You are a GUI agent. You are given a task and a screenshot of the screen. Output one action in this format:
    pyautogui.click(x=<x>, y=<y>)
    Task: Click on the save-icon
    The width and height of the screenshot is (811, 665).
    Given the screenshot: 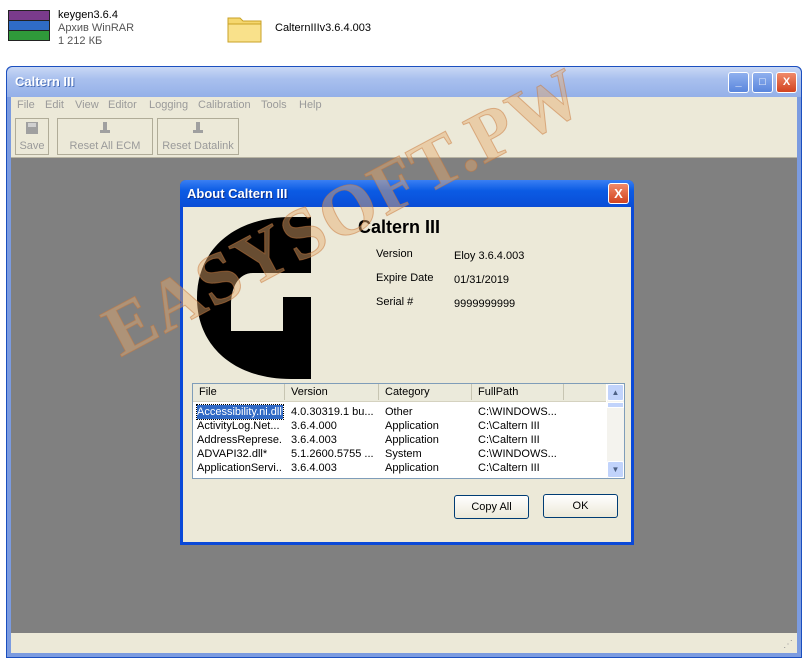 What is the action you would take?
    pyautogui.click(x=32, y=128)
    